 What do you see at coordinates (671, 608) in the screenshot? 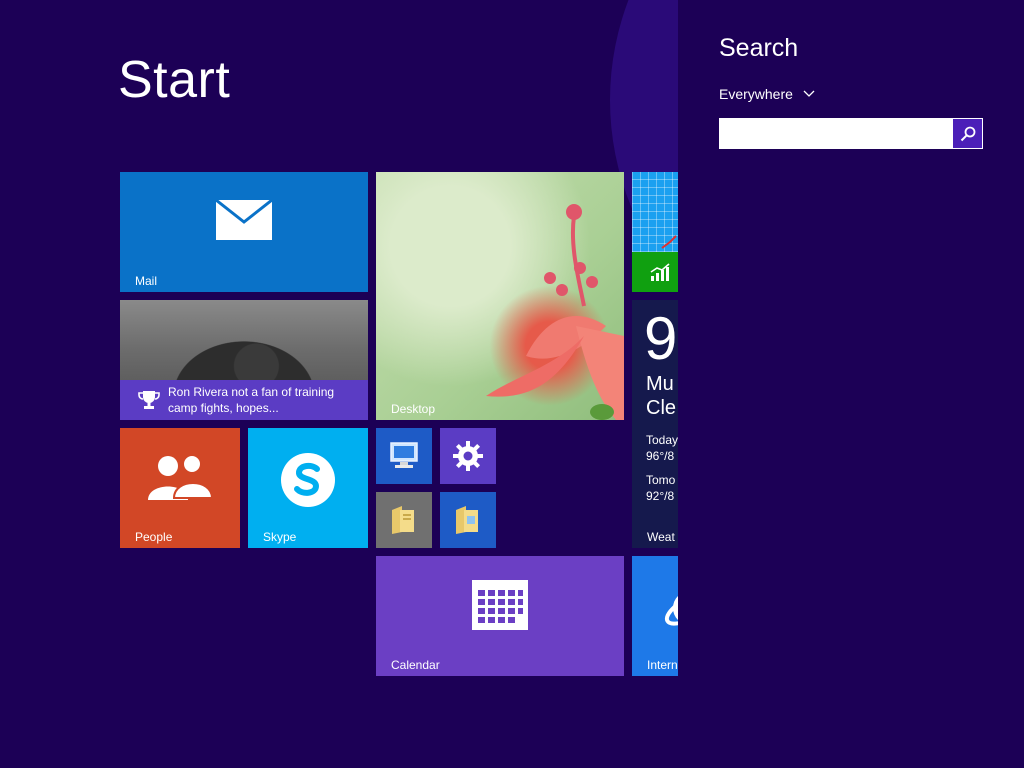
I see `ie-icon` at bounding box center [671, 608].